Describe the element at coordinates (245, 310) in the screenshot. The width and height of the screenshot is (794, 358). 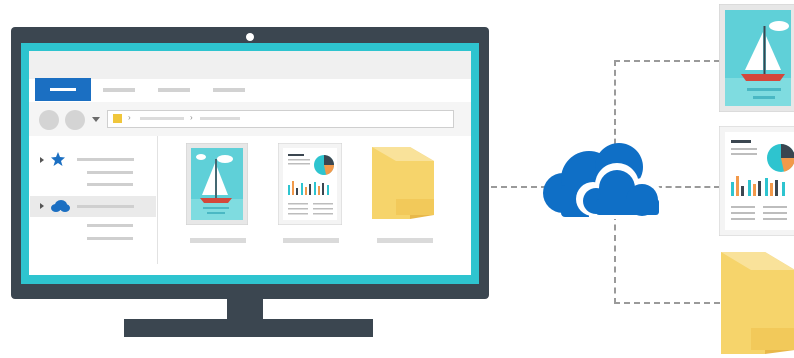
I see `monitor-stand-neck` at that location.